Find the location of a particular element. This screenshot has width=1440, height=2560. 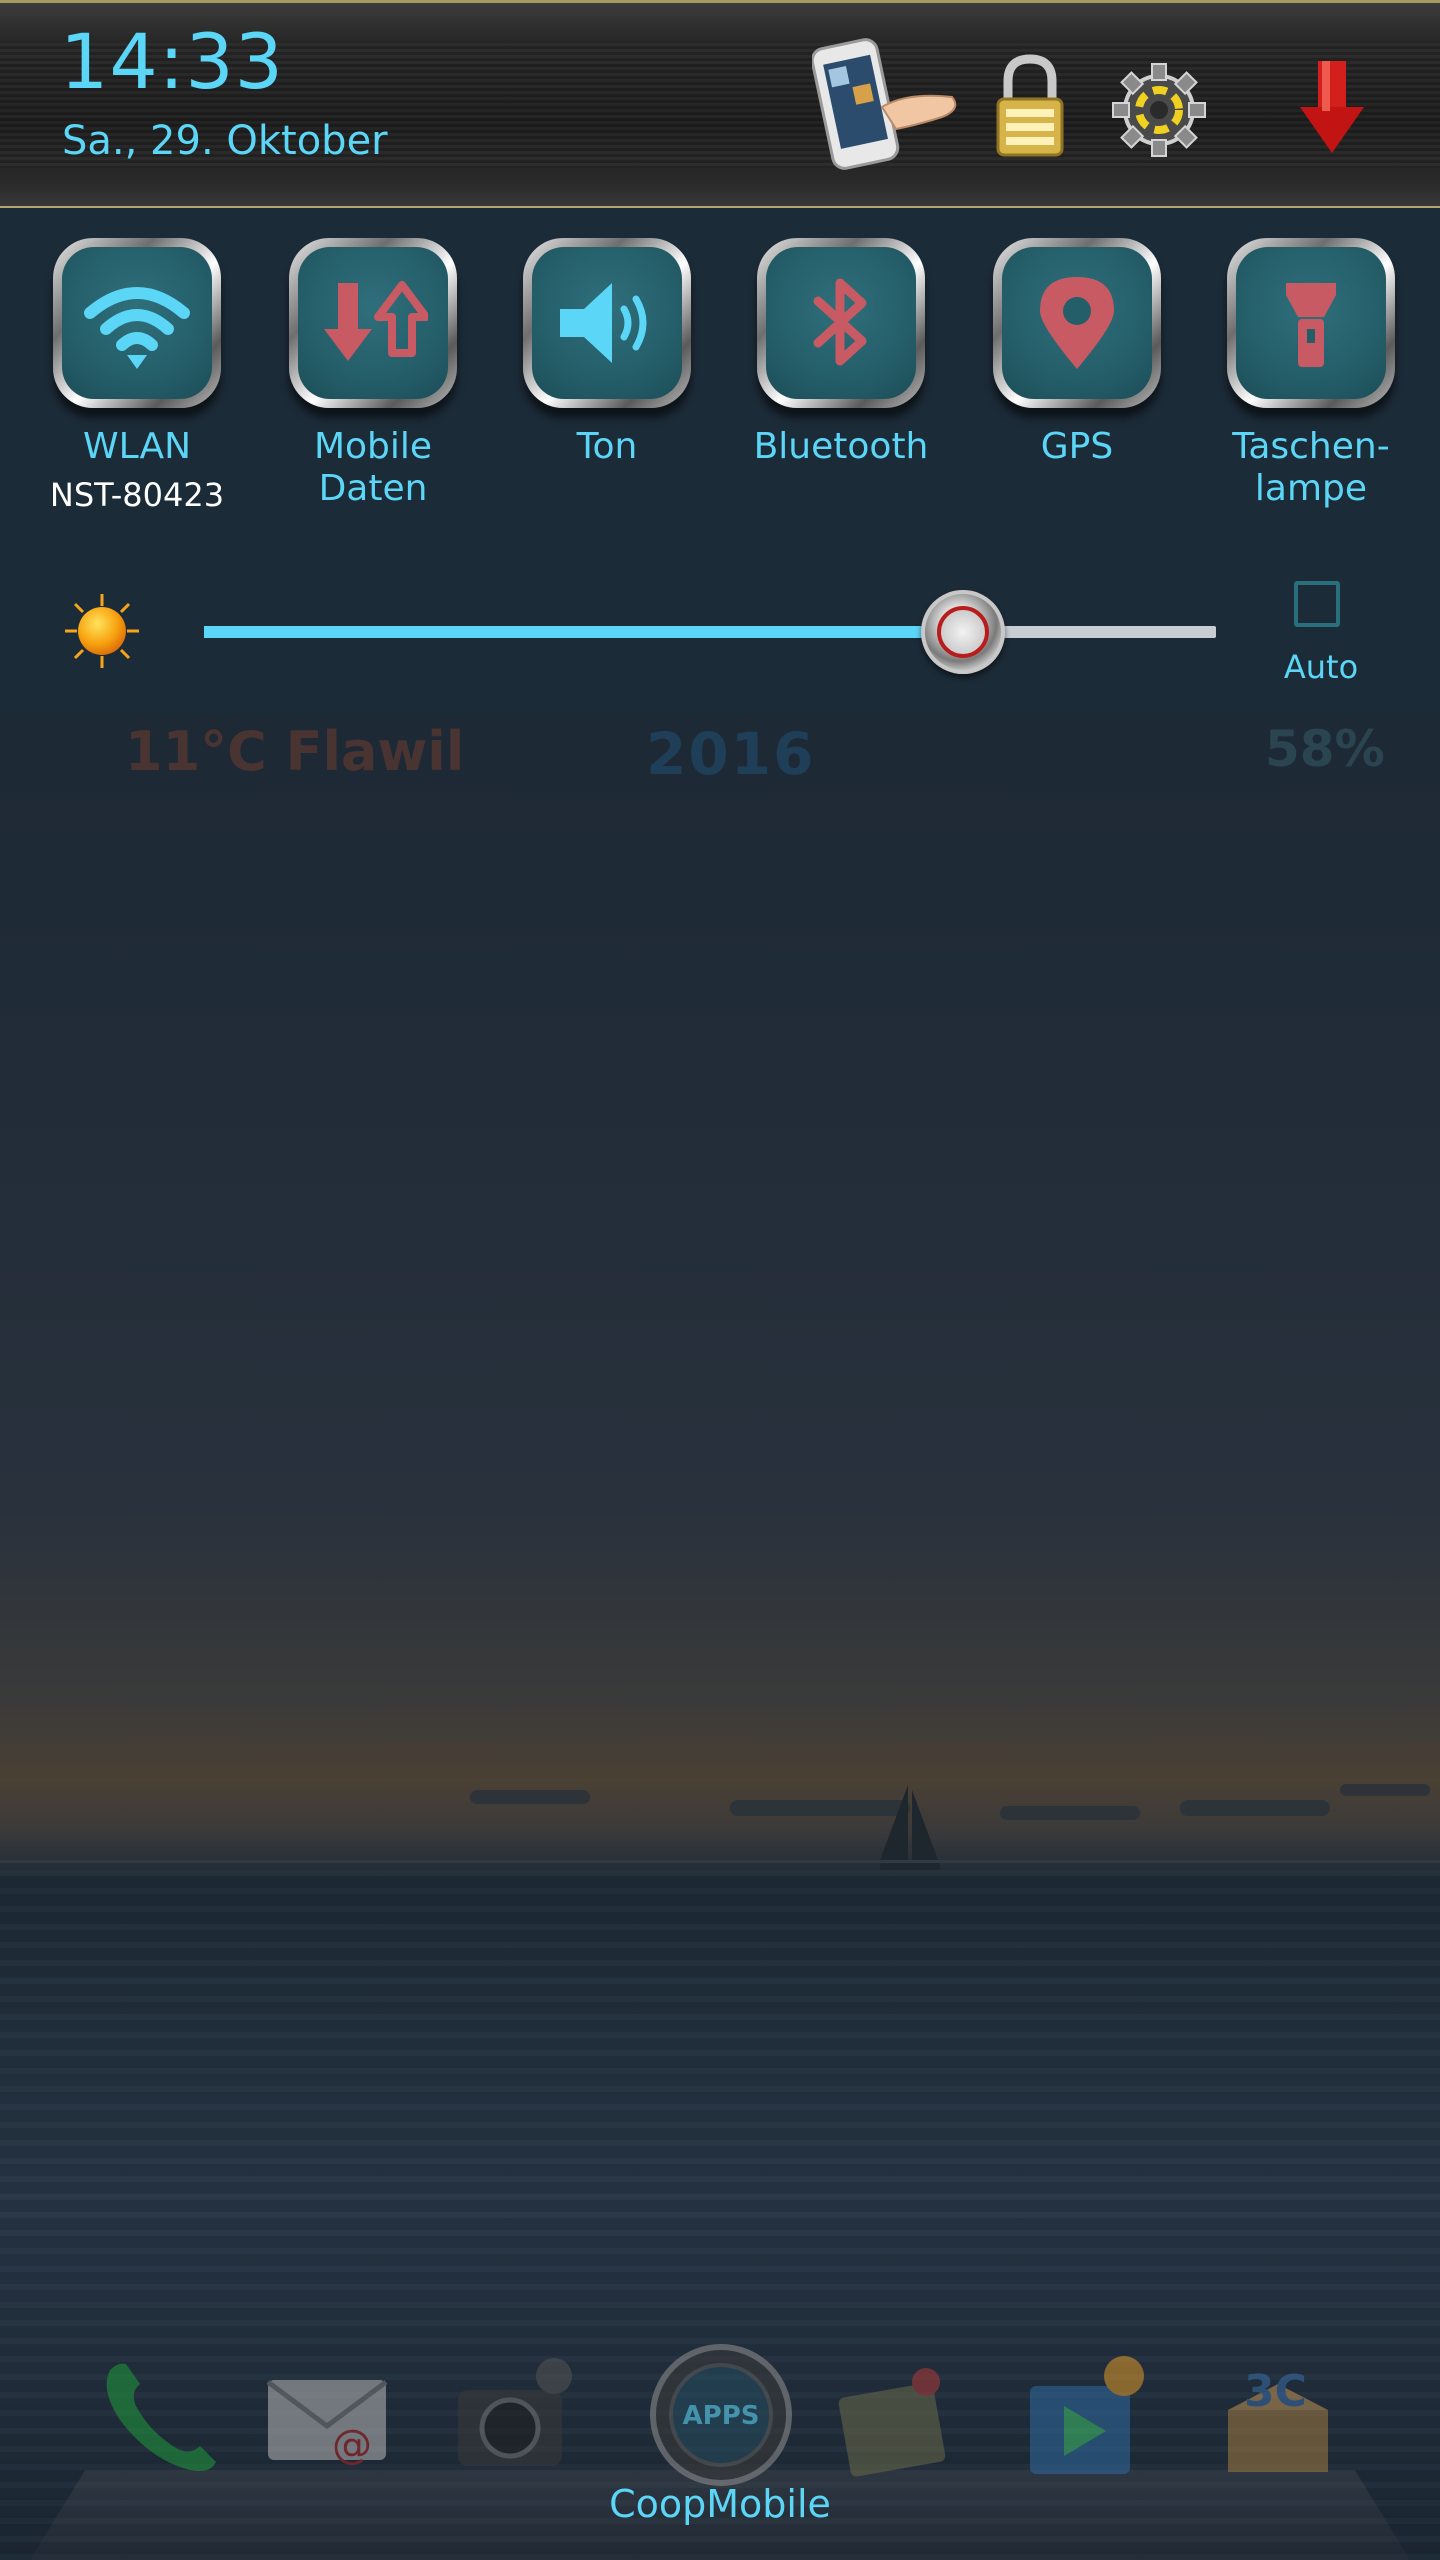

wlan-toggle-button is located at coordinates (137, 323).